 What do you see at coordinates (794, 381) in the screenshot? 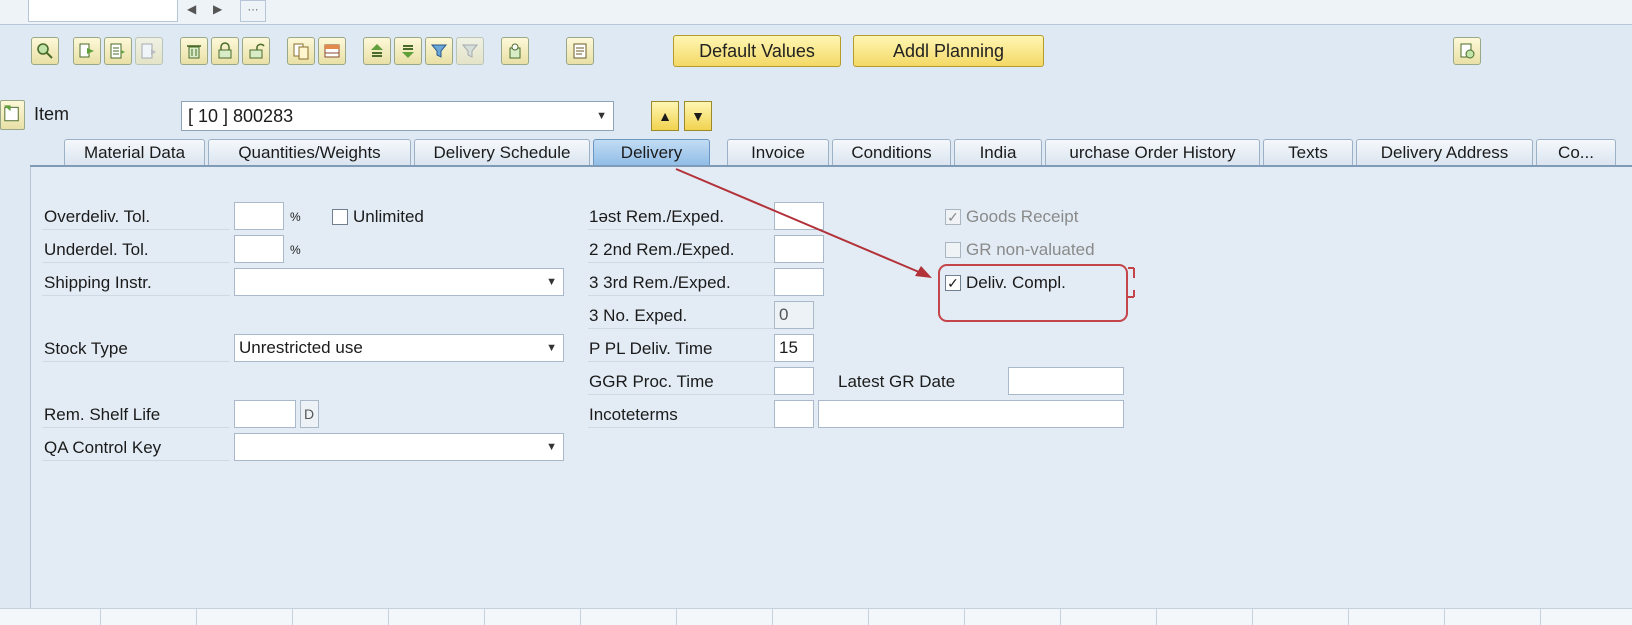
I see `gr-proc-time-input` at bounding box center [794, 381].